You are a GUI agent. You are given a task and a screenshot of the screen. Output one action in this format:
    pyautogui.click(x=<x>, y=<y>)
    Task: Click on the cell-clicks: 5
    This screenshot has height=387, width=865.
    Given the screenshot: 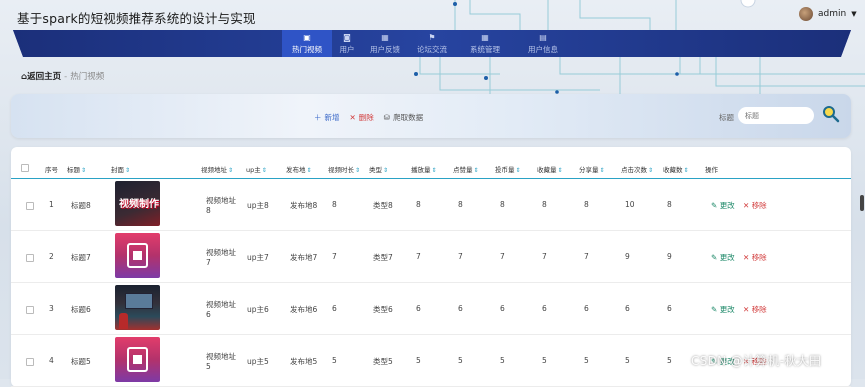 What is the action you would take?
    pyautogui.click(x=627, y=360)
    